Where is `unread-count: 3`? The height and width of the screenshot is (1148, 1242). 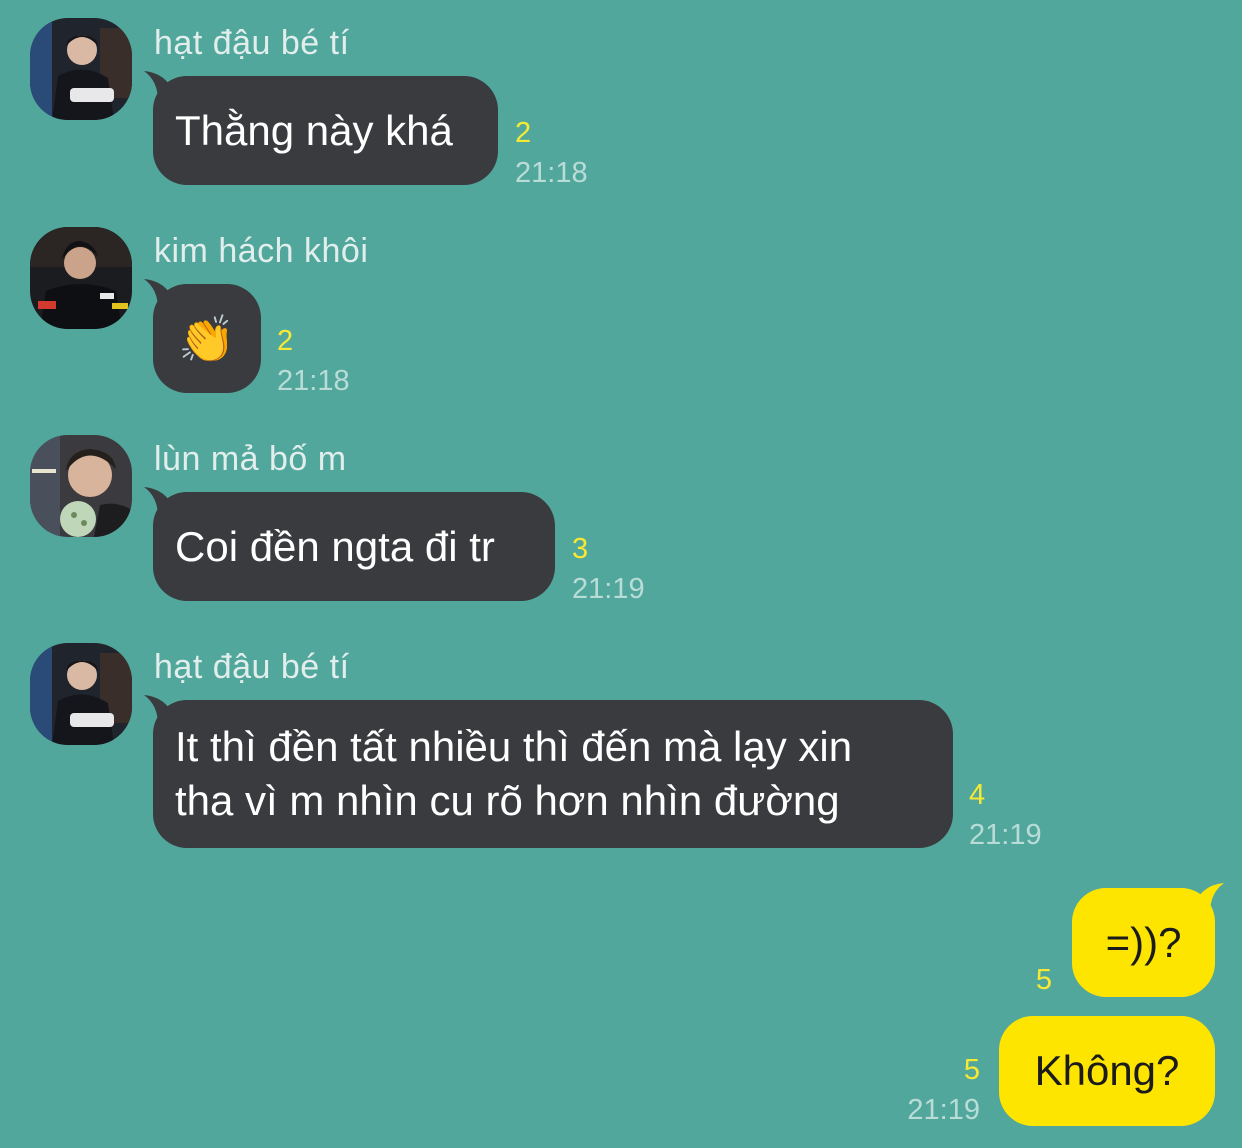
unread-count: 3 is located at coordinates (580, 549).